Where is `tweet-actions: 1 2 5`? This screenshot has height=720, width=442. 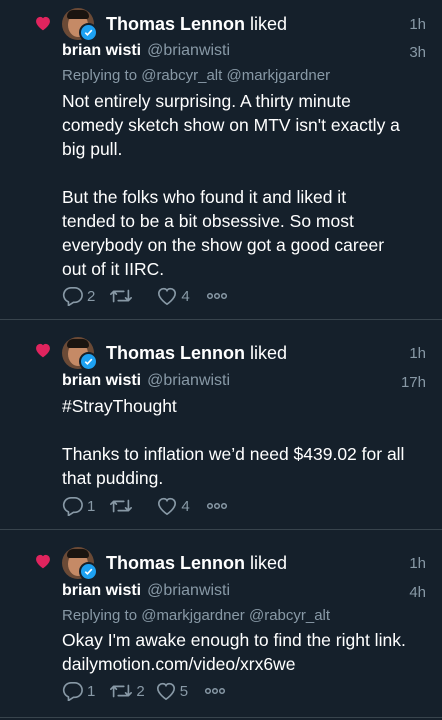 tweet-actions: 1 2 5 is located at coordinates (144, 691).